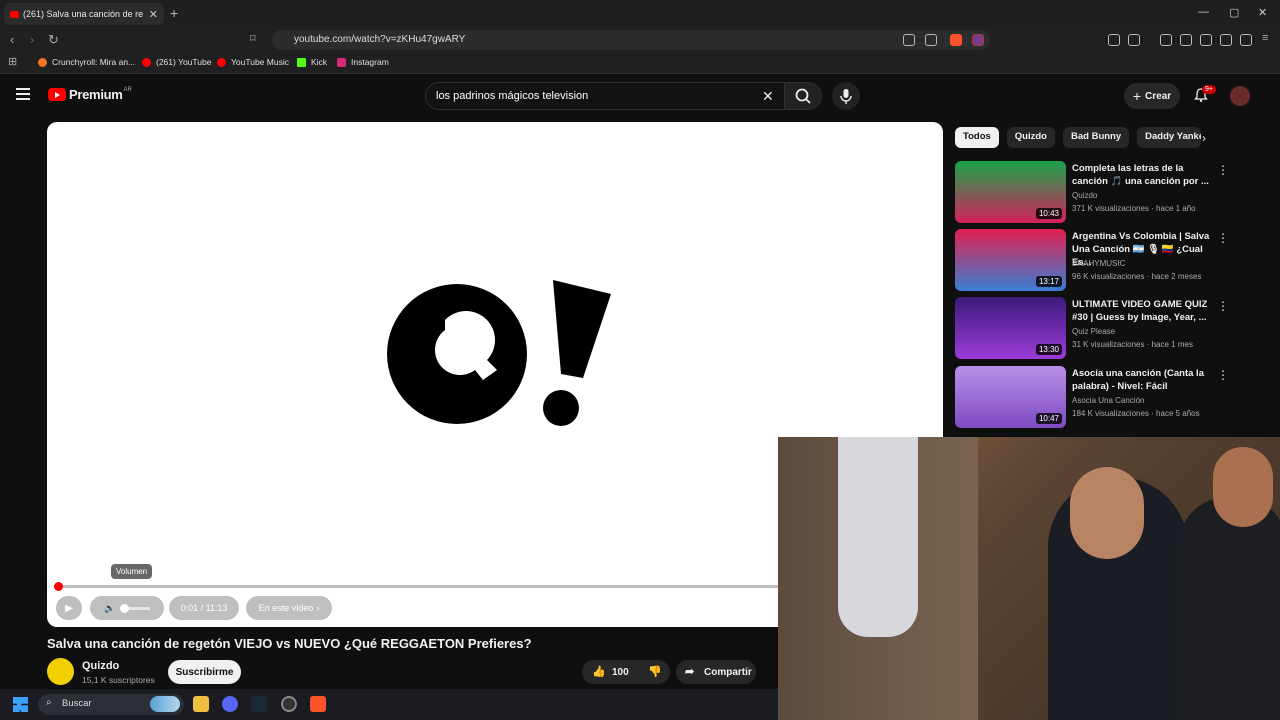 Image resolution: width=1280 pixels, height=720 pixels. What do you see at coordinates (312, 62) in the screenshot?
I see `bookmark-kick: Kick` at bounding box center [312, 62].